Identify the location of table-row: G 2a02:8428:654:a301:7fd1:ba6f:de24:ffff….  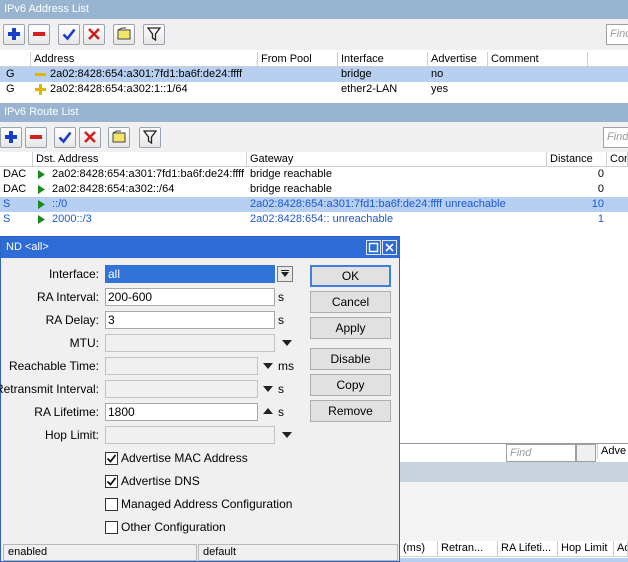
(314, 74).